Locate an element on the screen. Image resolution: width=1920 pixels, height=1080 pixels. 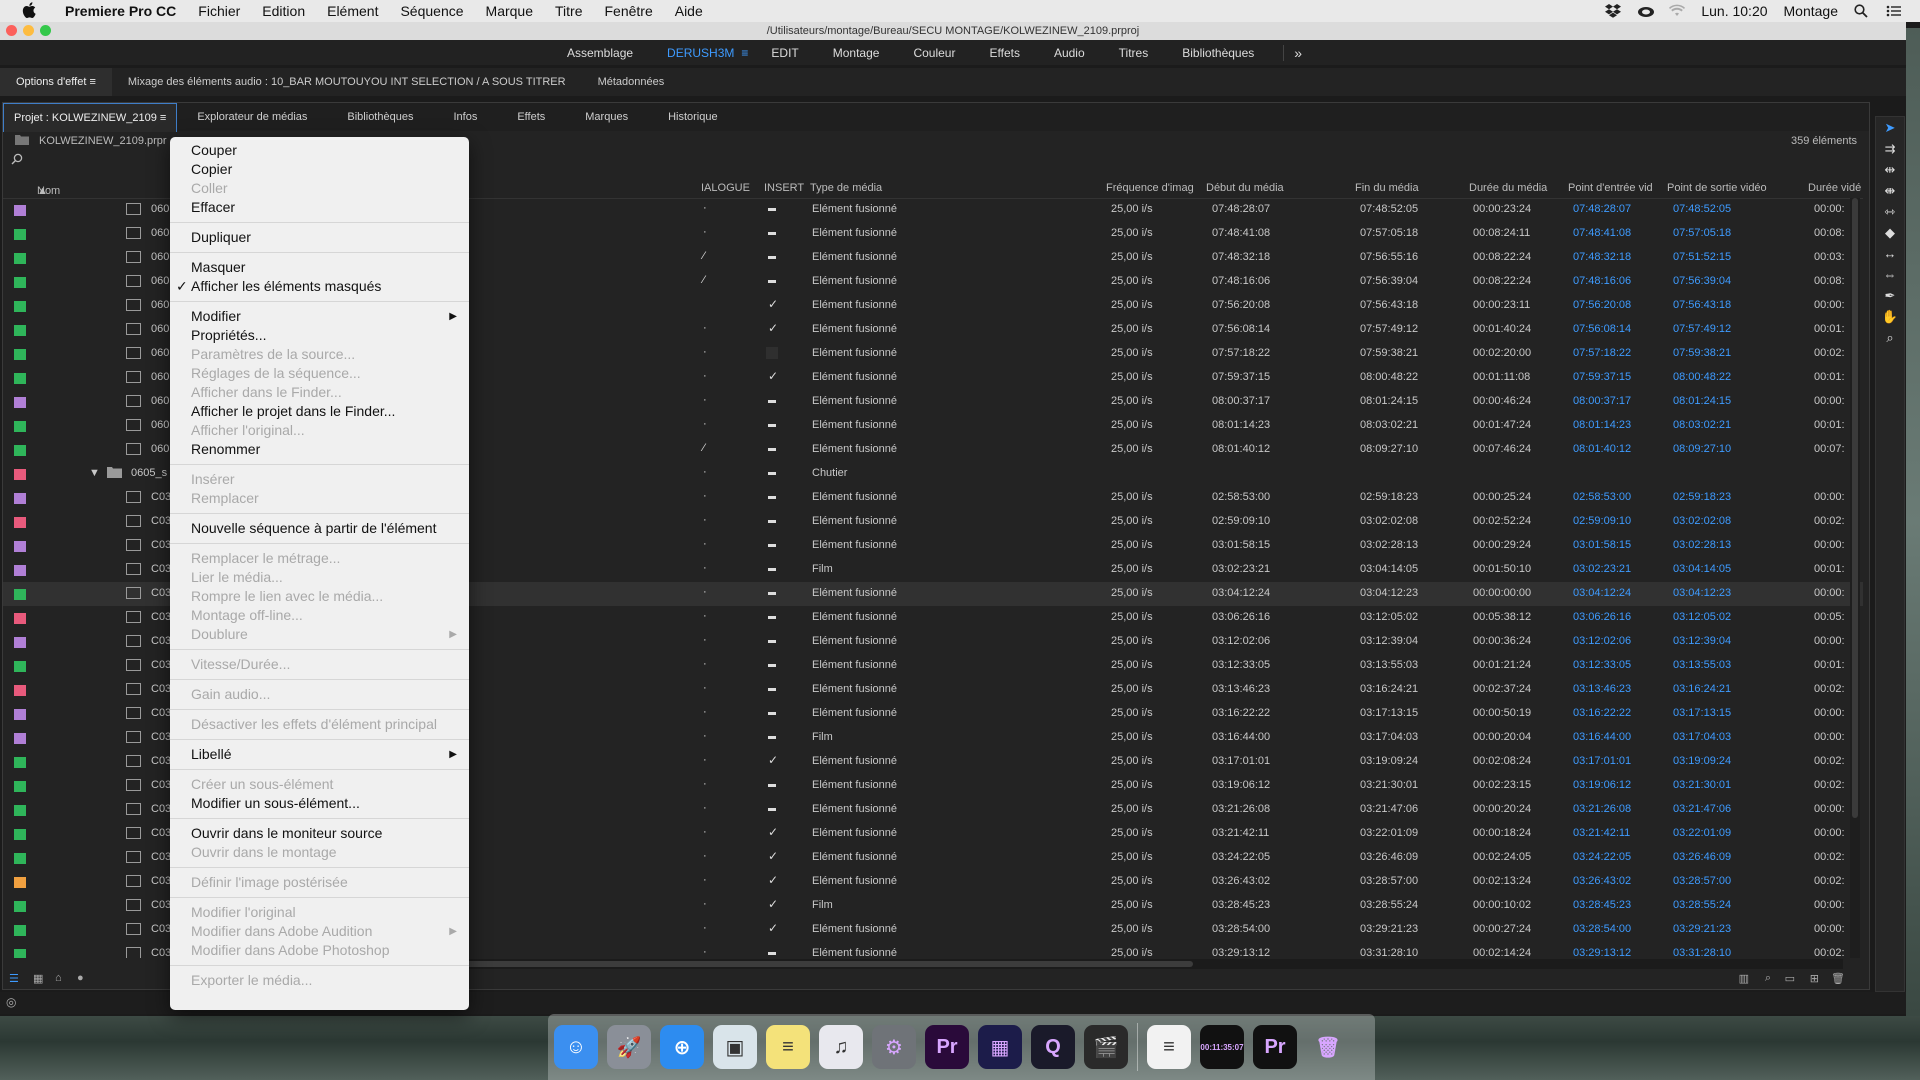
trash-icon: 🗑 is located at coordinates (1328, 1047).